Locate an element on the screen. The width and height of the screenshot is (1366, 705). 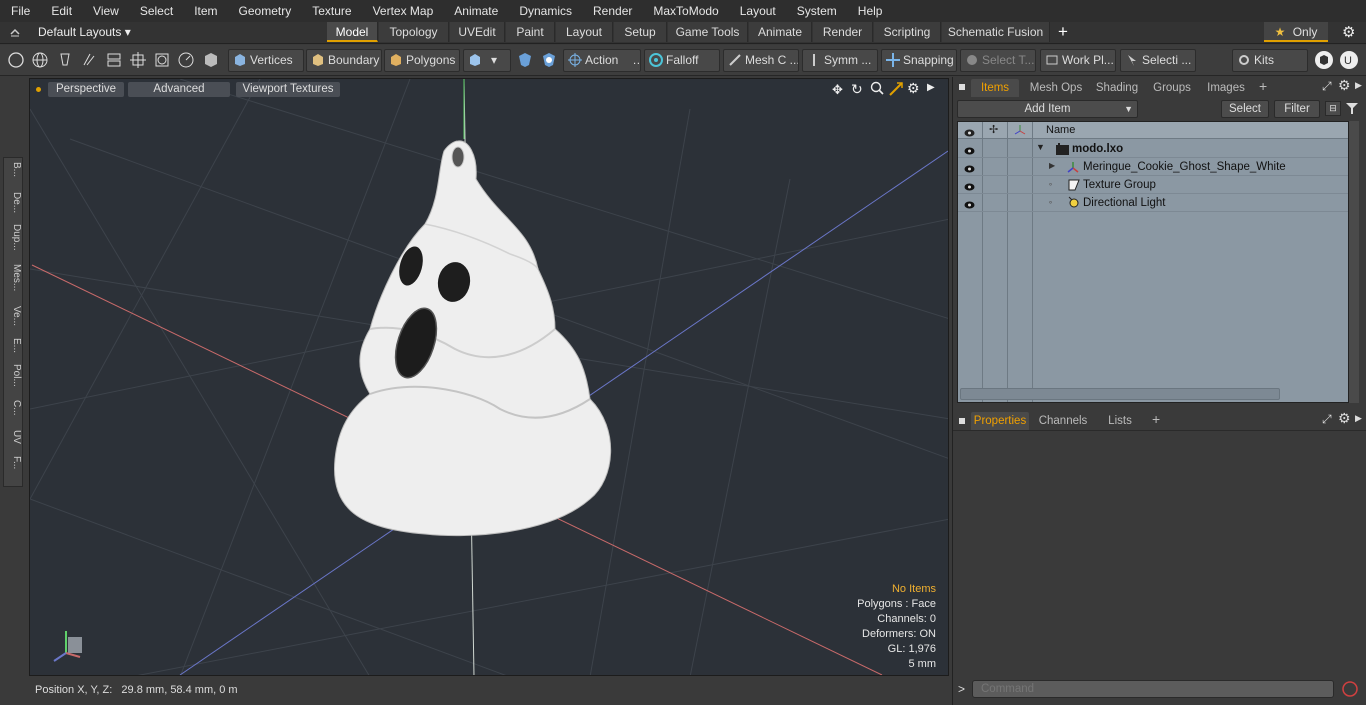
properties-arrow-icon: ▶ is located at coordinates (1358, 418).